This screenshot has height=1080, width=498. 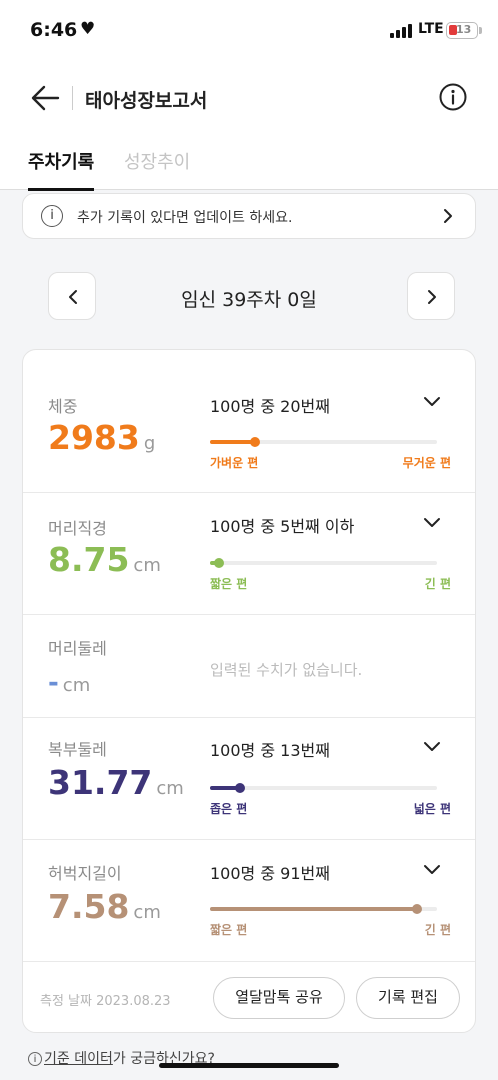 I want to click on head-circumference-row: 머리둘레 - cm 입력된 수치가 없습니다., so click(x=249, y=666).